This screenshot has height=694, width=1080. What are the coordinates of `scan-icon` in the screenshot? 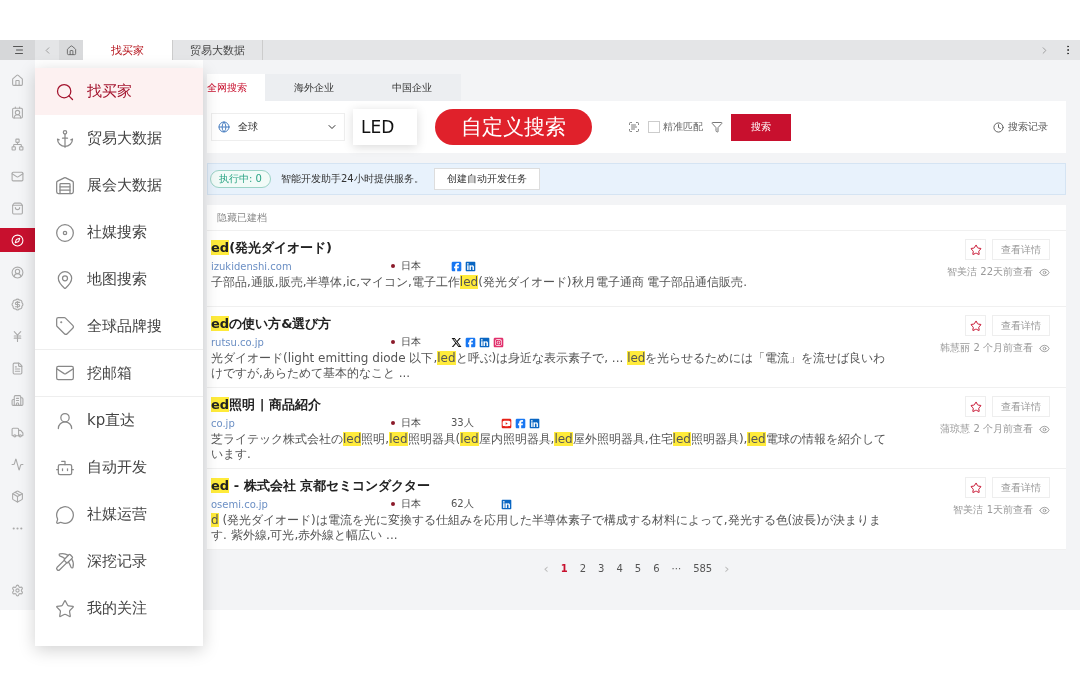 It's located at (634, 127).